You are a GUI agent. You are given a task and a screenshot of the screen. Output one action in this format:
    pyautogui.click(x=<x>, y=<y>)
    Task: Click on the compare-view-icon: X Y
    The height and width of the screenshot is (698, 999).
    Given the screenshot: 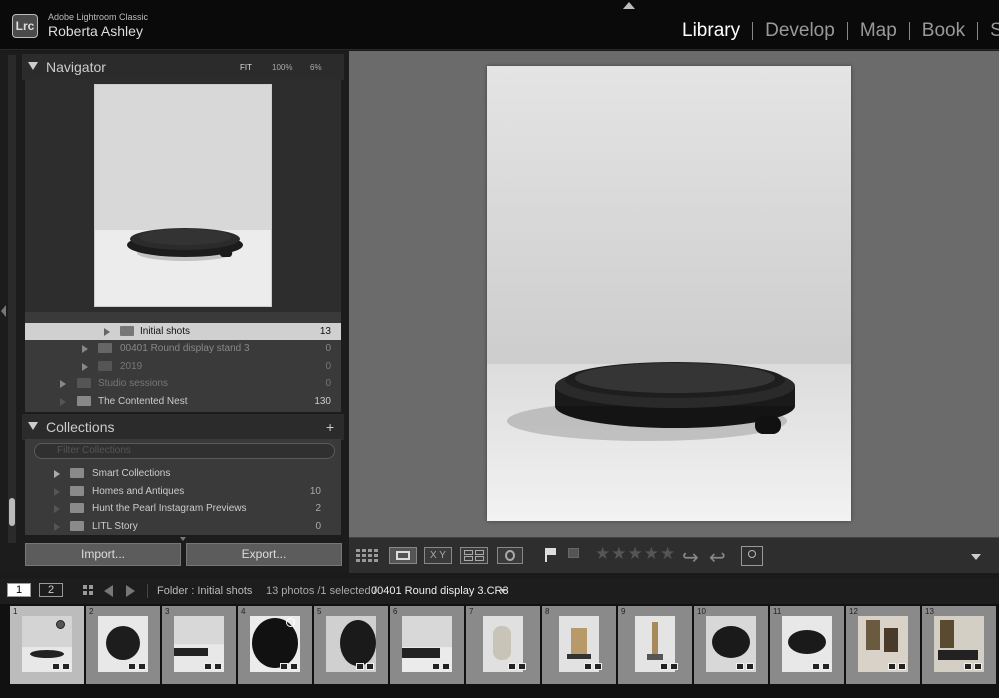 What is the action you would take?
    pyautogui.click(x=438, y=555)
    